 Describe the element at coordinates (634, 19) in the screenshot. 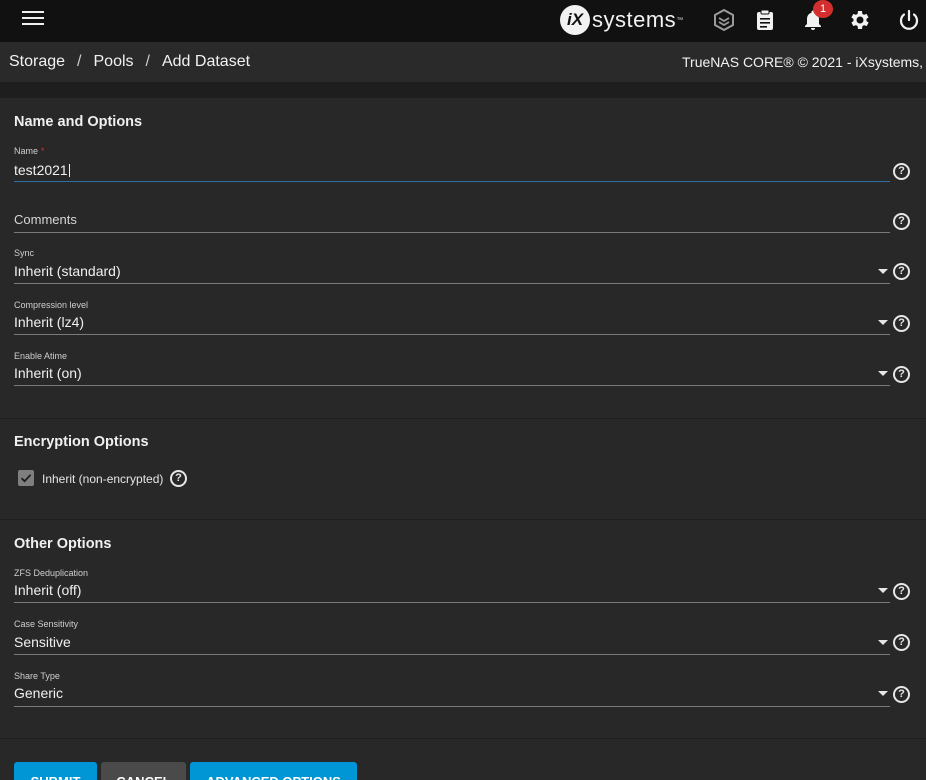

I see `logo-text: systems` at that location.